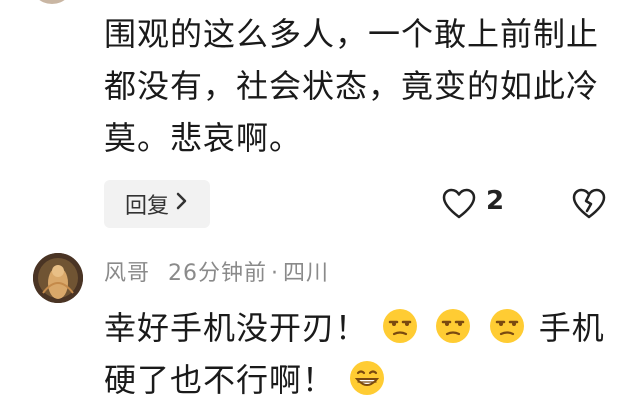 This screenshot has width=640, height=406. Describe the element at coordinates (364, 204) in the screenshot. I see `comment-actions: 回复 2` at that location.